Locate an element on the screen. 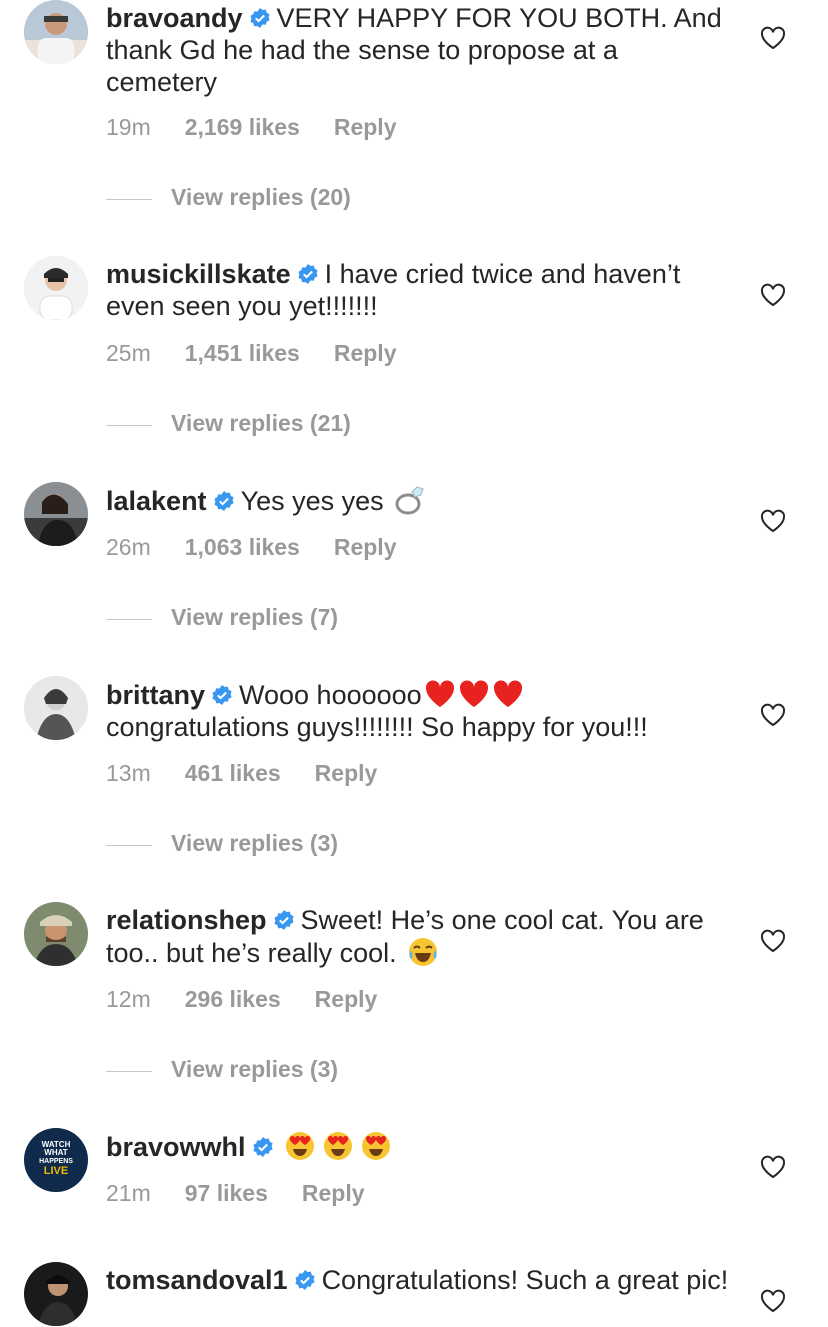  avatar-logo-line: WHAT is located at coordinates (56, 1152).